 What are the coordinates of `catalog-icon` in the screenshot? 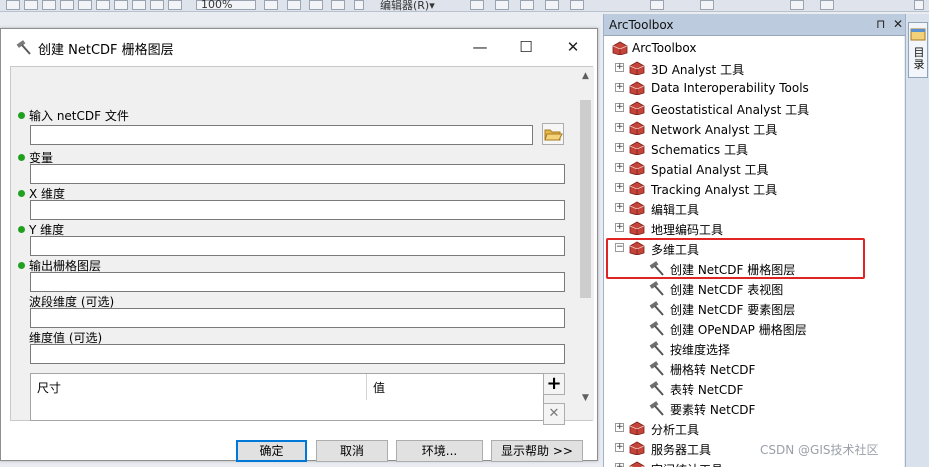 It's located at (918, 34).